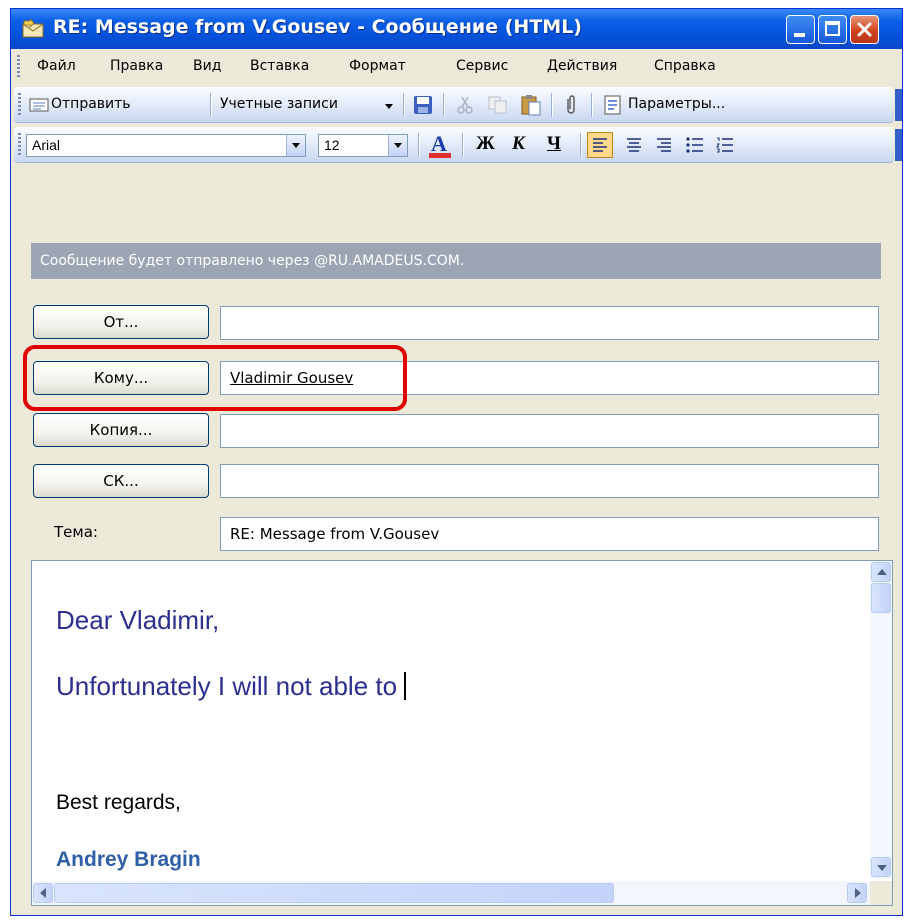 Image resolution: width=907 pixels, height=920 pixels. I want to click on horizontal-scrollbar, so click(451, 893).